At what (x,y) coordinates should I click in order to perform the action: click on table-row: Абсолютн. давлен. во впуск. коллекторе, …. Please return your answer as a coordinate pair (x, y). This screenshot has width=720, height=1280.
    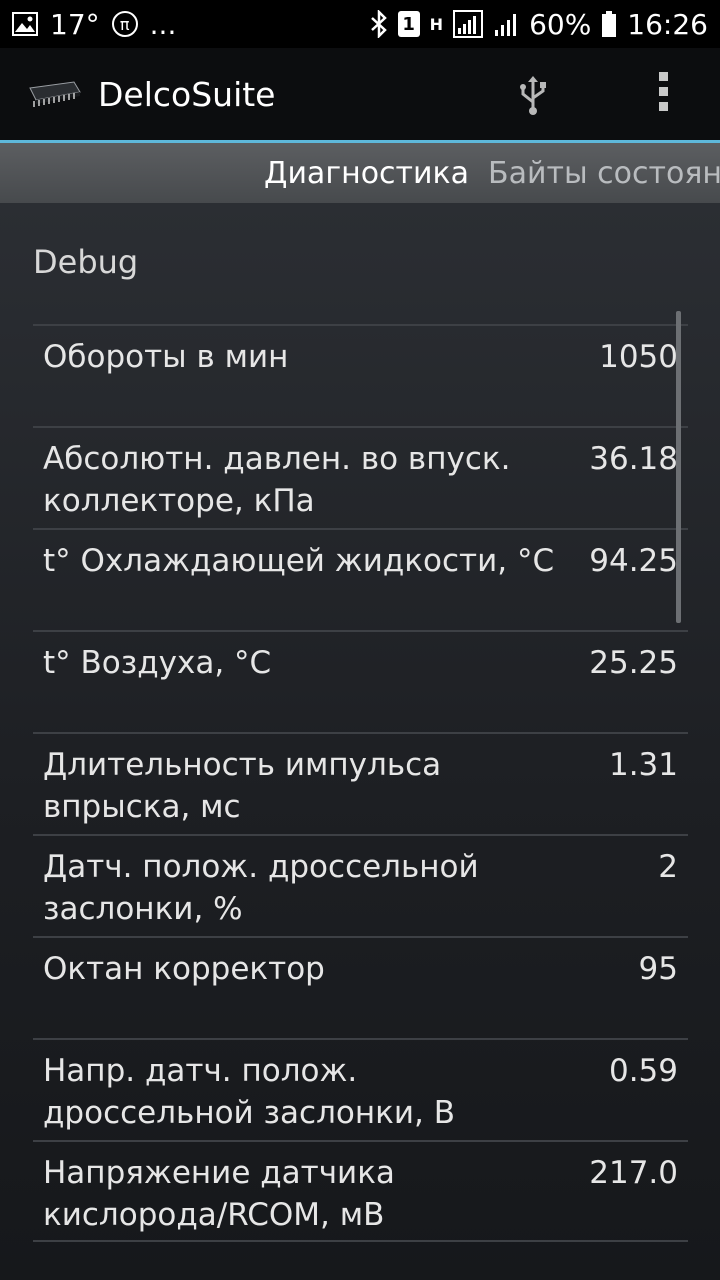
    Looking at the image, I should click on (360, 477).